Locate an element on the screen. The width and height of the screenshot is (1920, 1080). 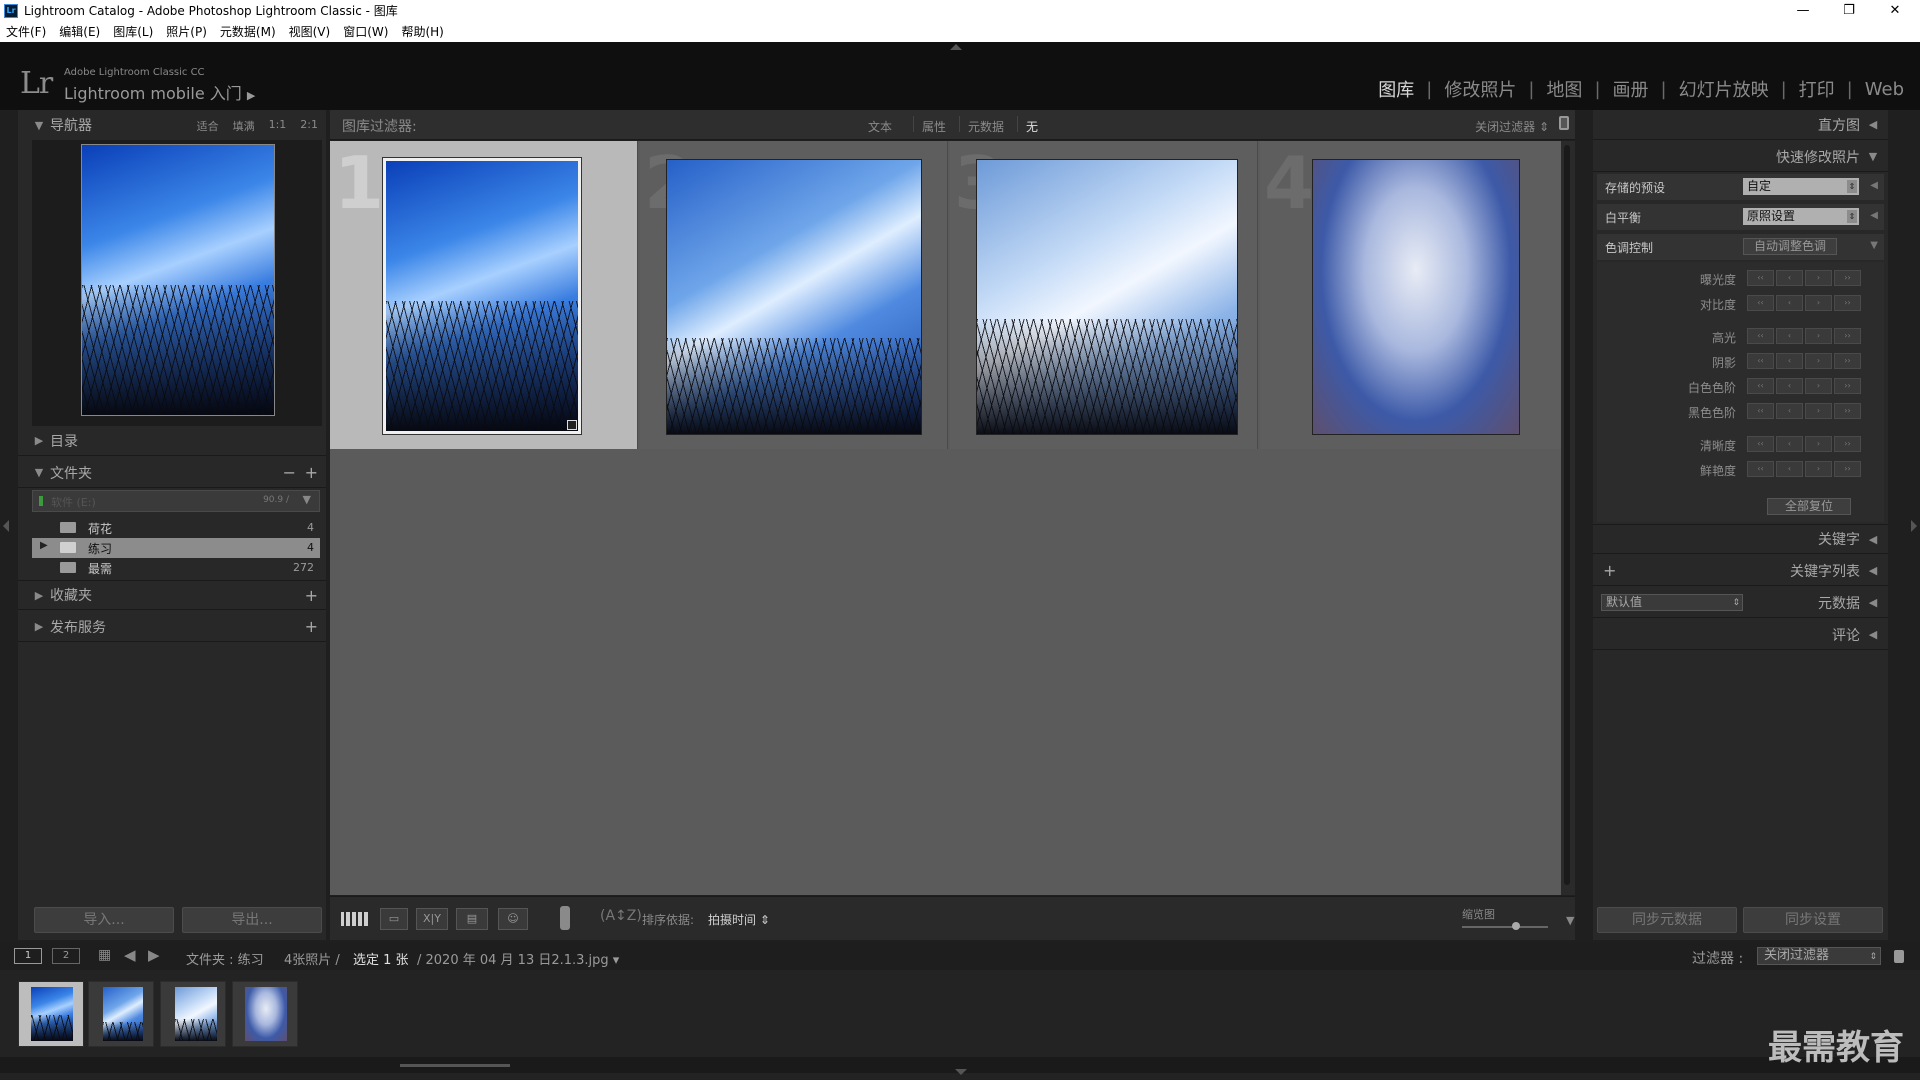
histogram-header: 直方图 ◀ is located at coordinates (1740, 125).